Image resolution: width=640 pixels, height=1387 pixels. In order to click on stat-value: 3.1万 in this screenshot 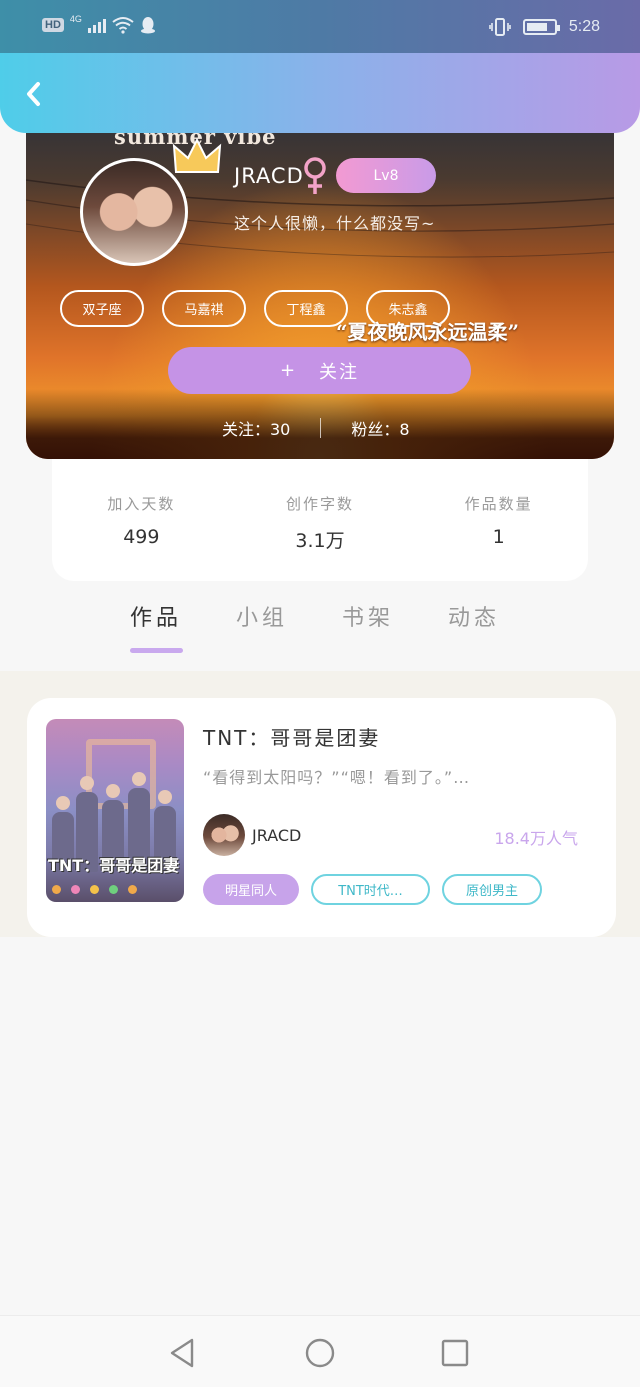, I will do `click(320, 541)`.